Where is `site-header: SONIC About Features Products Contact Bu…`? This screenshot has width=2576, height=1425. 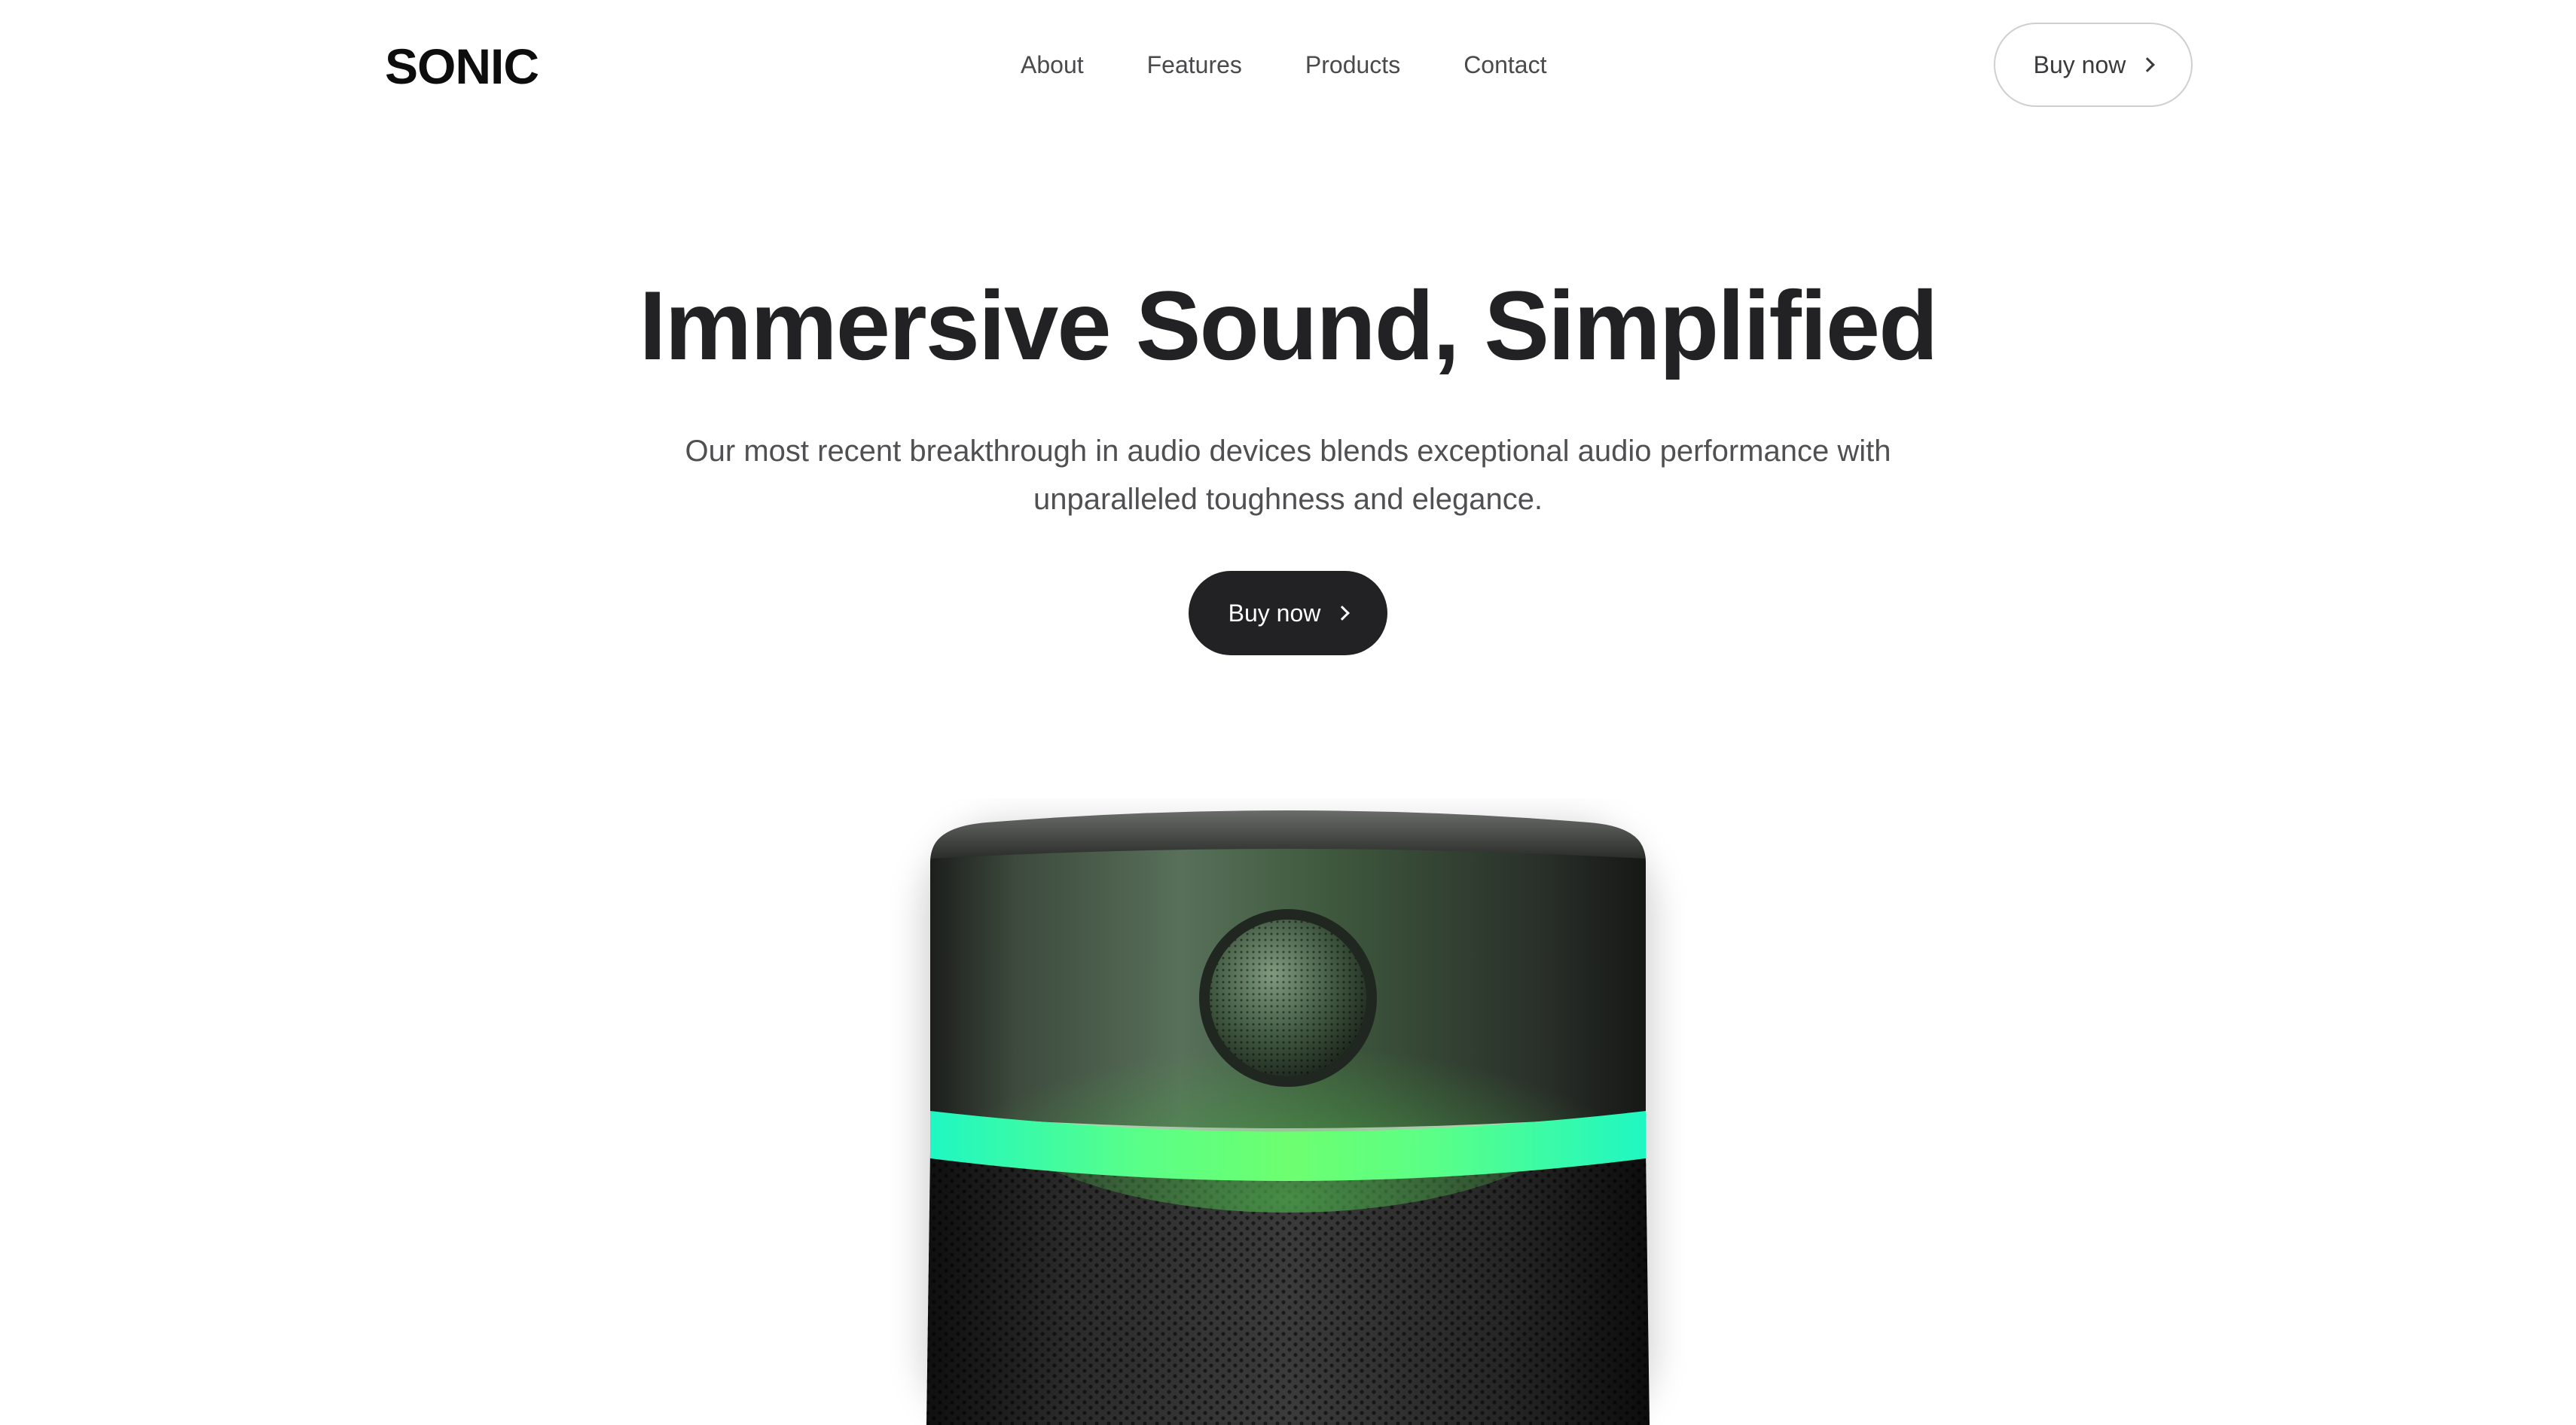 site-header: SONIC About Features Products Contact Bu… is located at coordinates (1288, 65).